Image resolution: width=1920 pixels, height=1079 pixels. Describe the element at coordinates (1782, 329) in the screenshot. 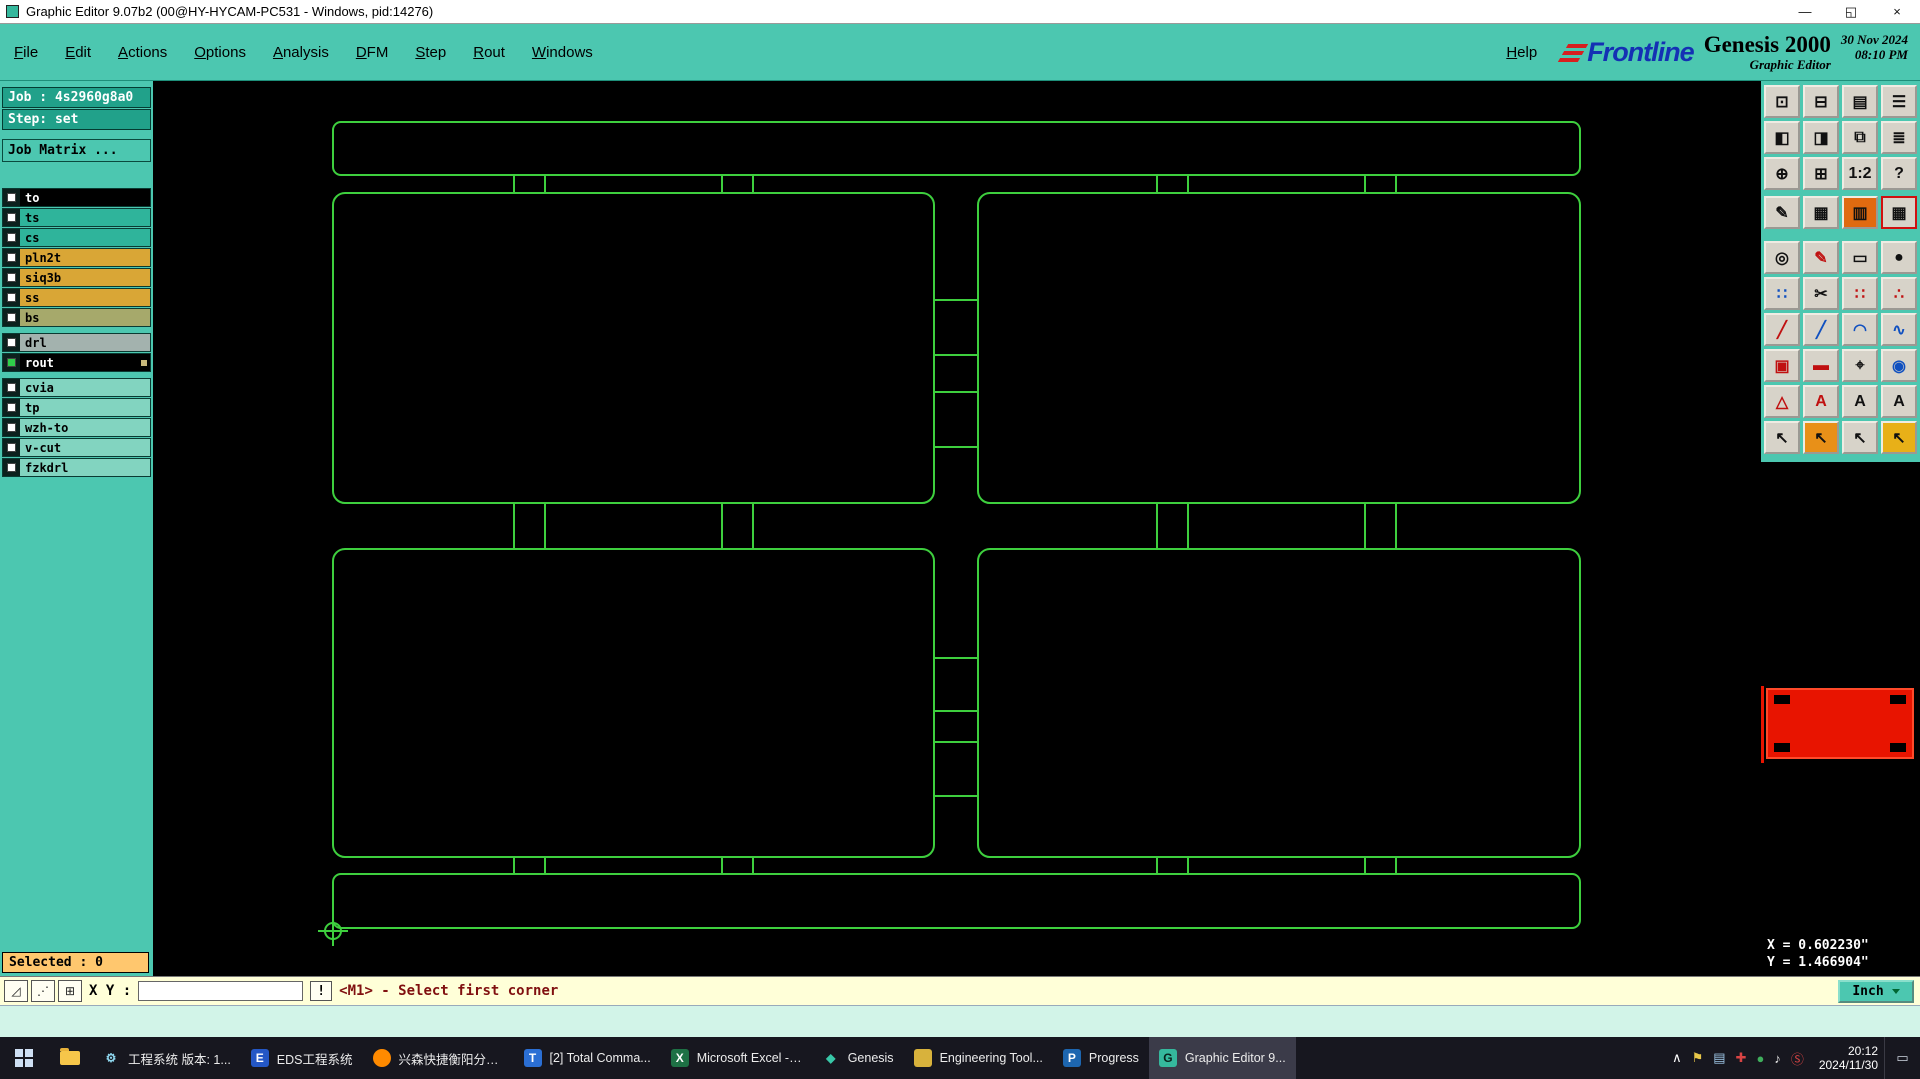

I see `red-line-icon: ╱` at that location.